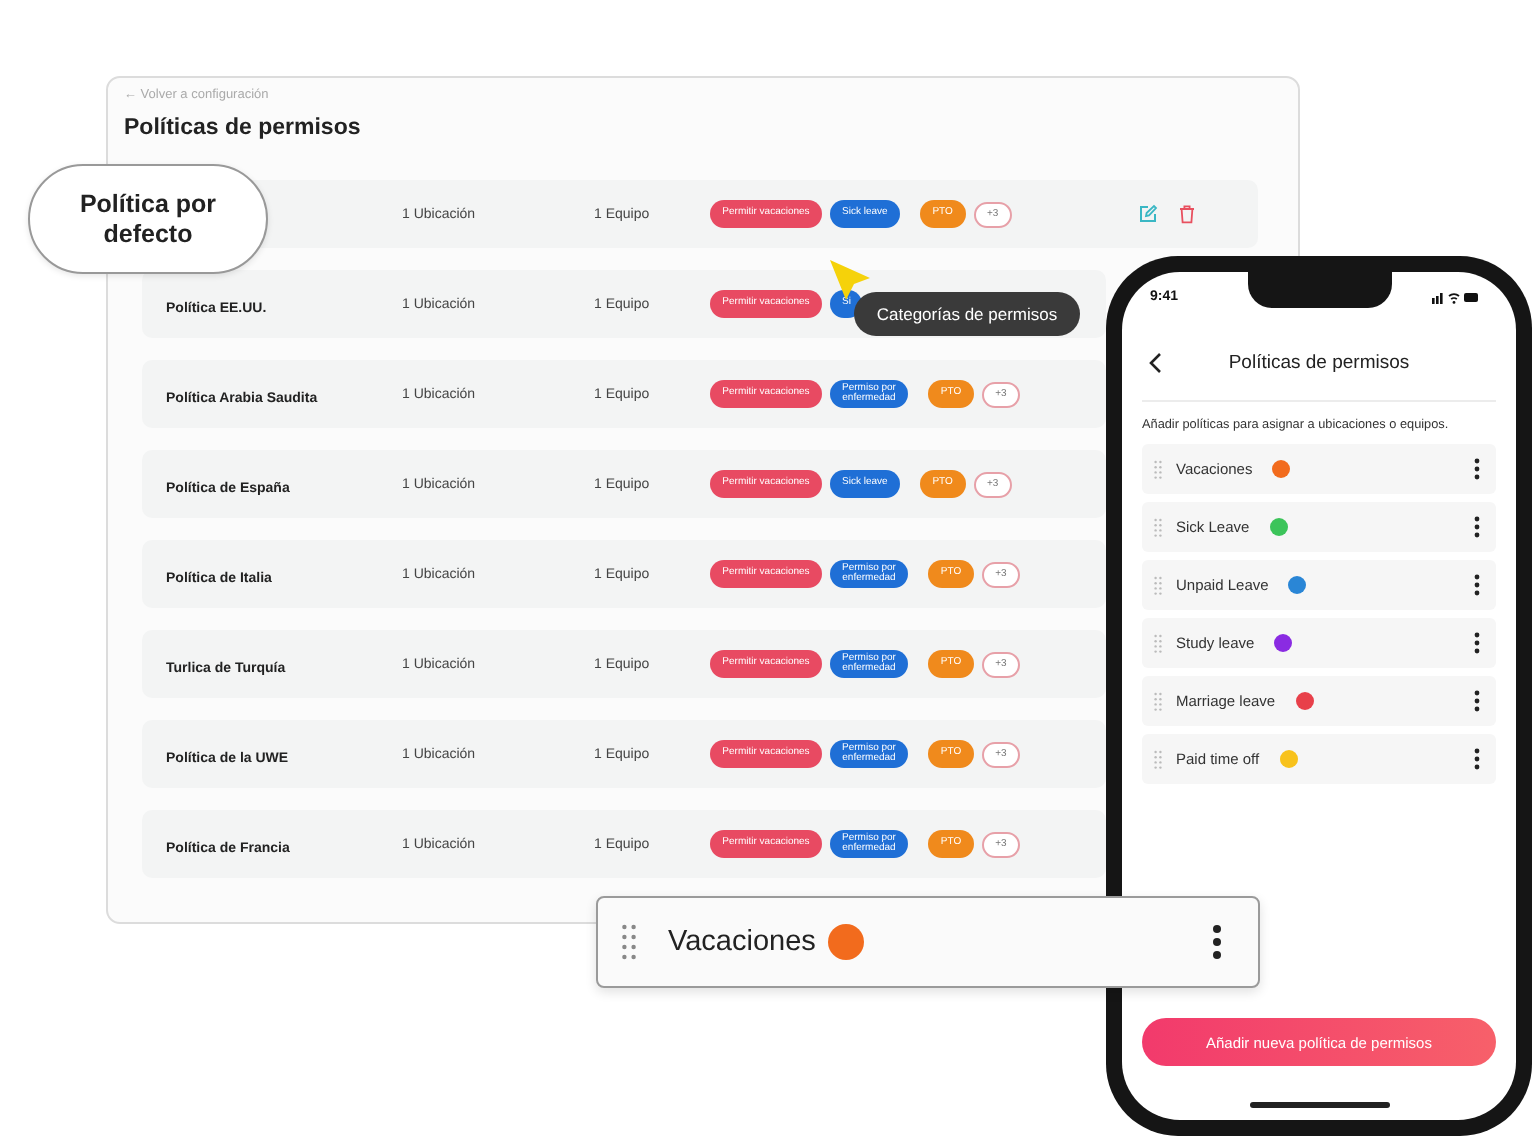 Image resolution: width=1536 pixels, height=1138 pixels. Describe the element at coordinates (148, 219) in the screenshot. I see `policy-tooltip: Política por defecto` at that location.